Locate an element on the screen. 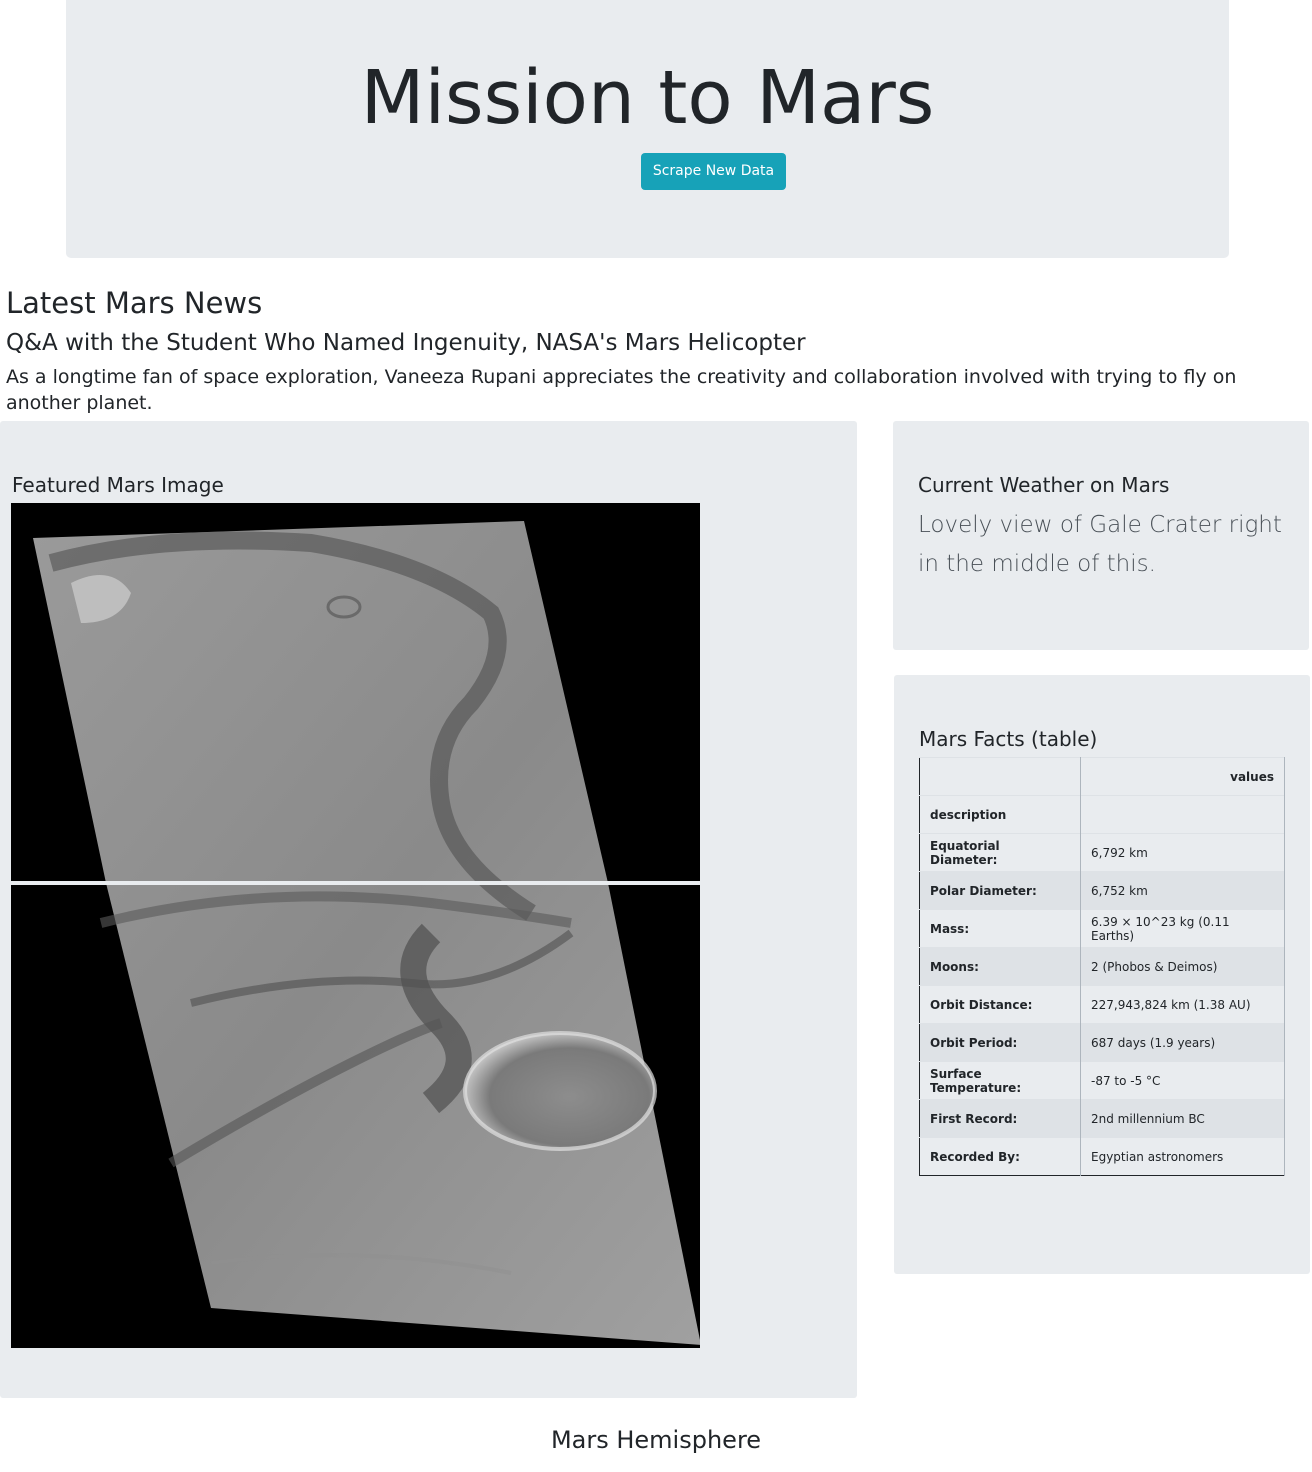 This screenshot has width=1312, height=1472. table-header-row: values is located at coordinates (1102, 776).